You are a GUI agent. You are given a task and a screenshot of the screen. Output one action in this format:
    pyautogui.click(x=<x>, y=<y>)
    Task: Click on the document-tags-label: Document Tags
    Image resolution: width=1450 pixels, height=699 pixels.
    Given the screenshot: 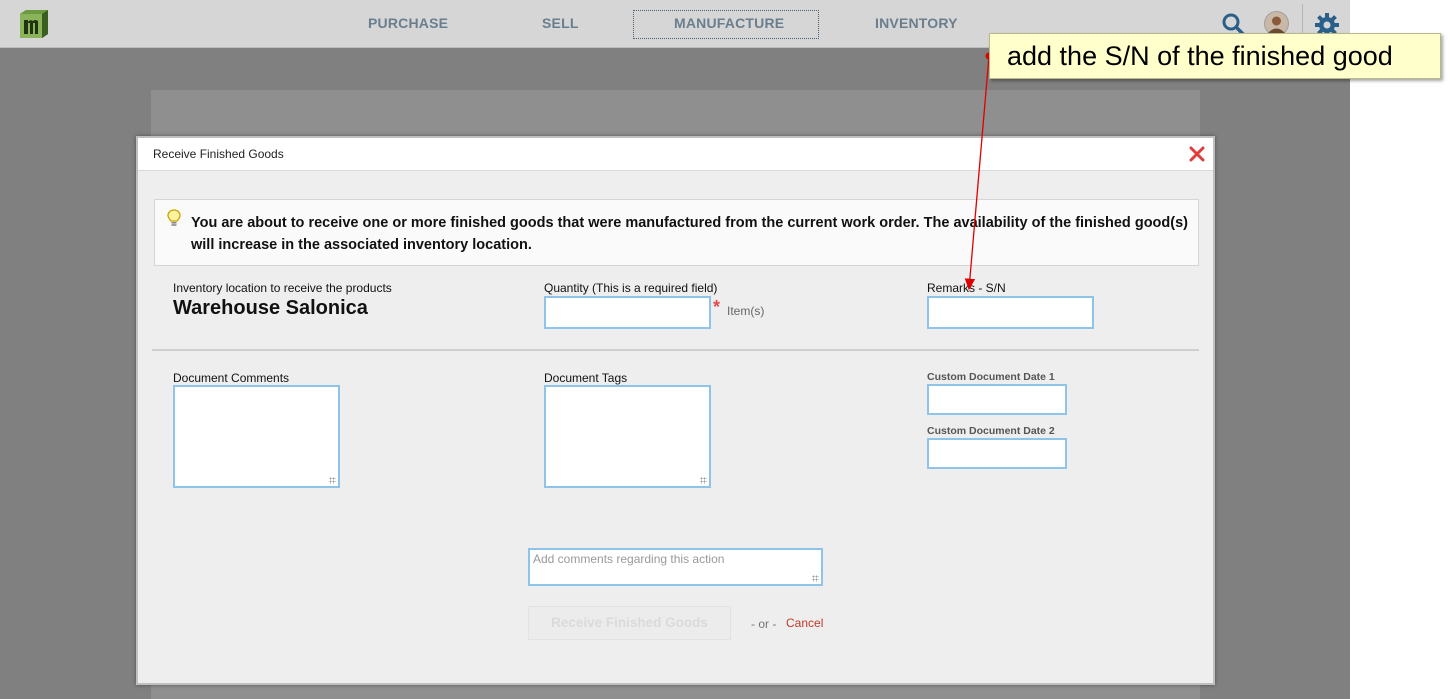 What is the action you would take?
    pyautogui.click(x=586, y=378)
    